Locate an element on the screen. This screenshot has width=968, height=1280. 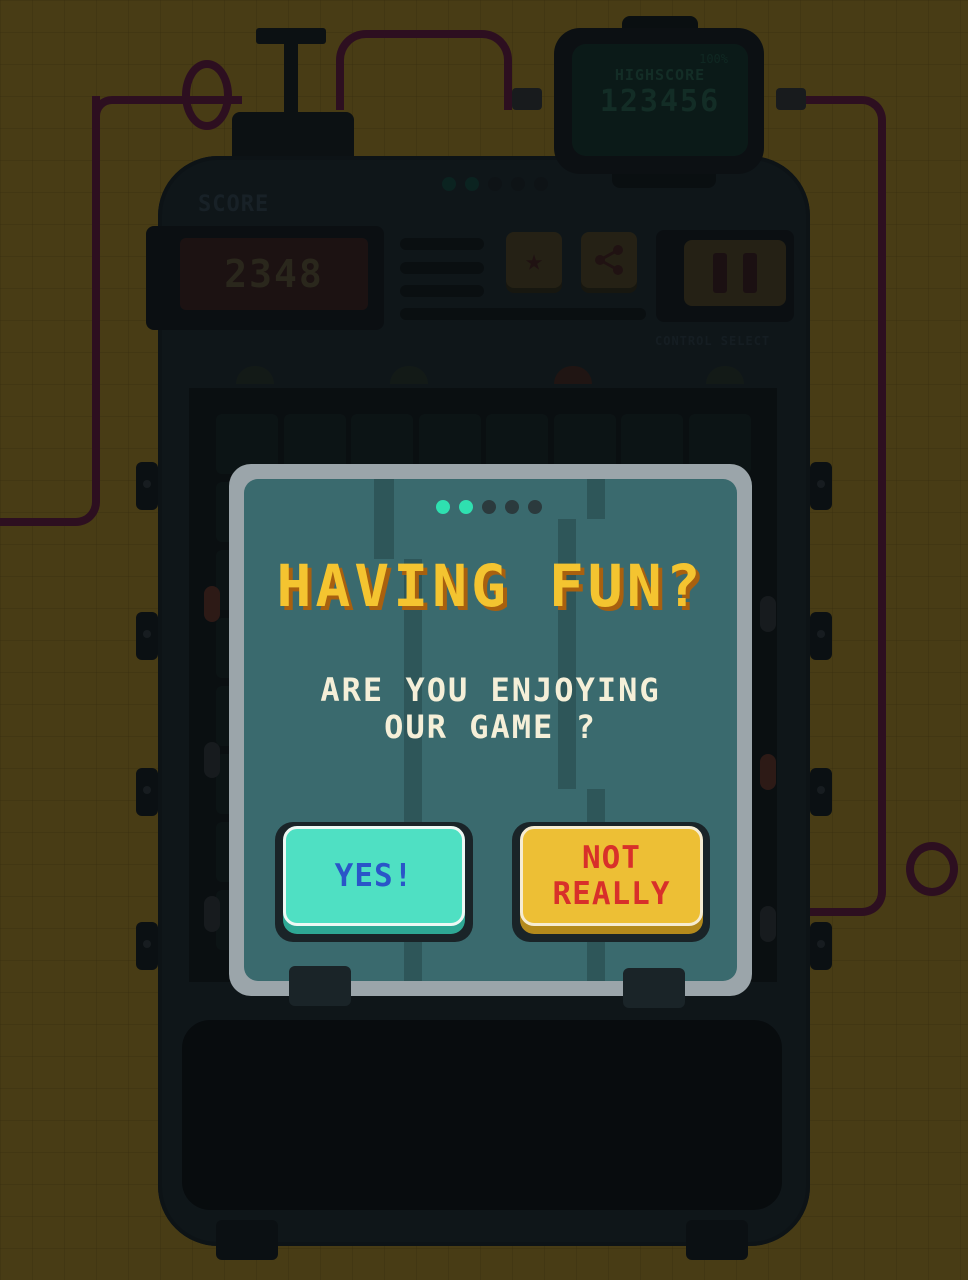
highscore-value: 123456 is located at coordinates (660, 101).